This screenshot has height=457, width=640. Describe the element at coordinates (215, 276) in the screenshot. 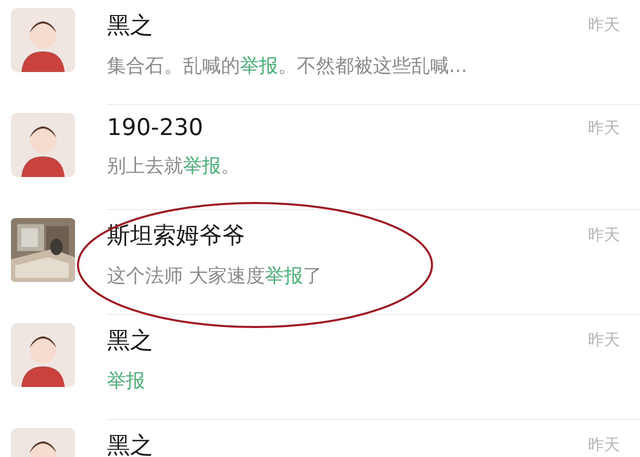

I see `message-preview: 这个法师 大家速度举报了` at that location.